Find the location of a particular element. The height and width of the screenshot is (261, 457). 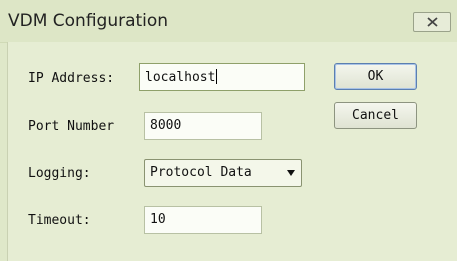

port-number-value: 8000 is located at coordinates (166, 125).